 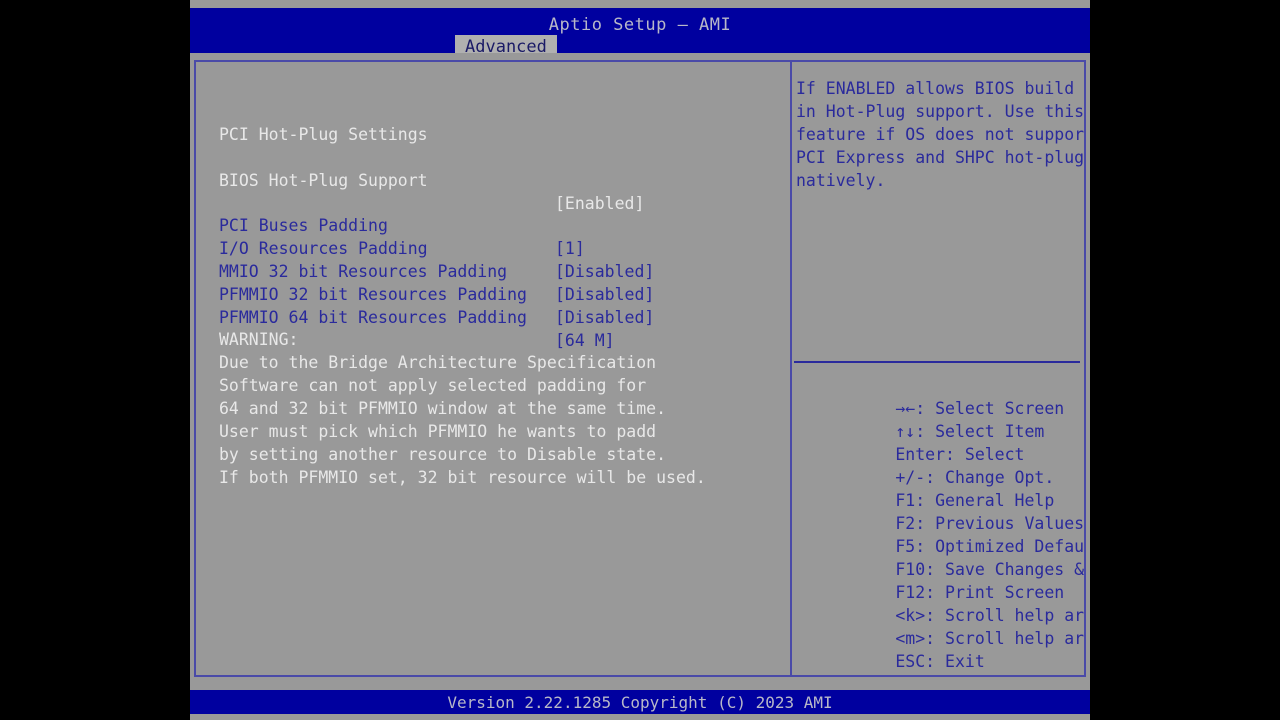 What do you see at coordinates (940, 134) in the screenshot?
I see `help-text-line: feature if OS does not support` at bounding box center [940, 134].